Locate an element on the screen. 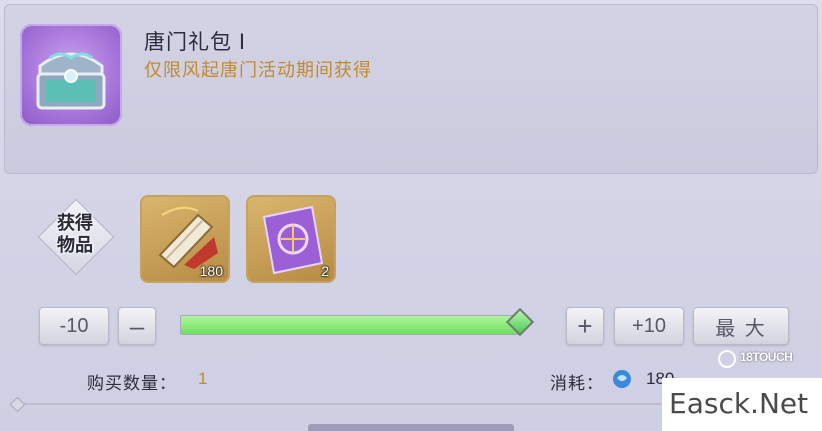 This screenshot has height=431, width=822. watermark-logo: 18TOUCH is located at coordinates (762, 363).